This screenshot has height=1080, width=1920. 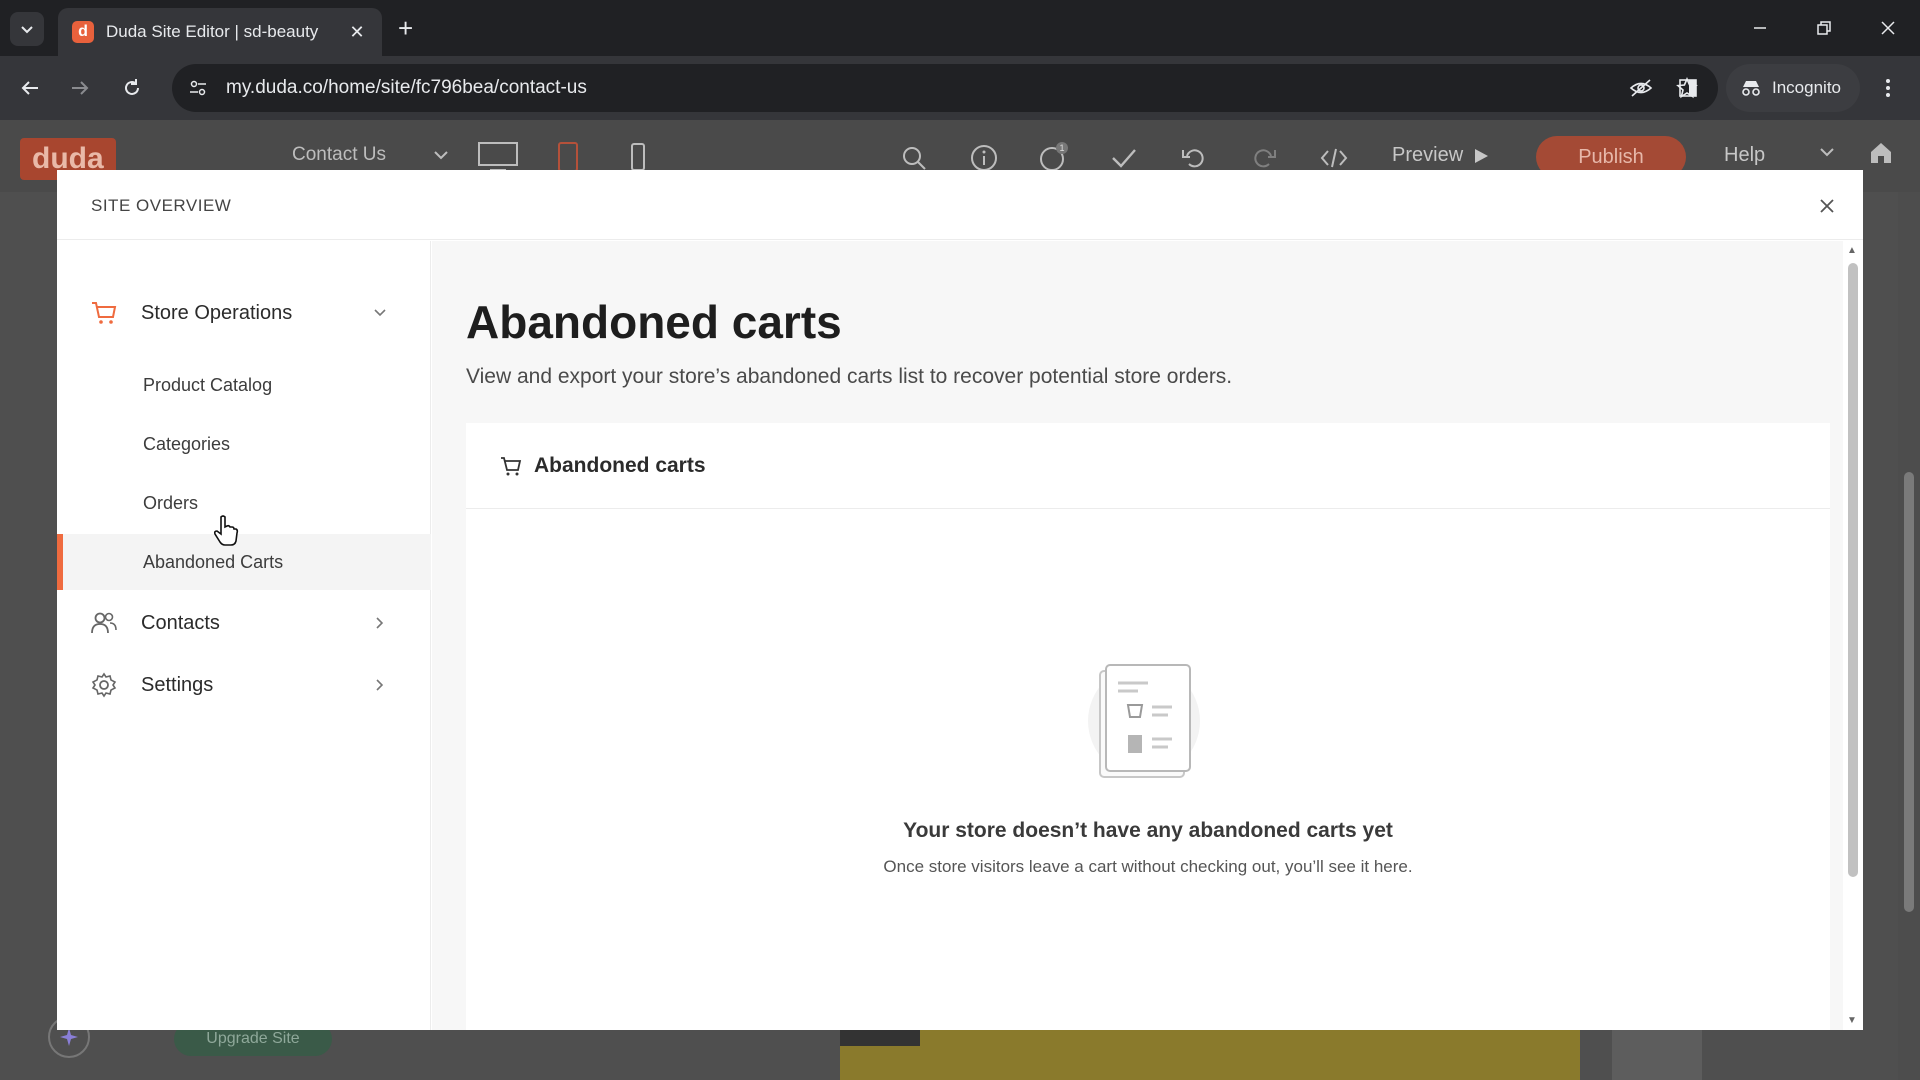 What do you see at coordinates (180, 622) in the screenshot?
I see `sidebar-group-label: Contacts` at bounding box center [180, 622].